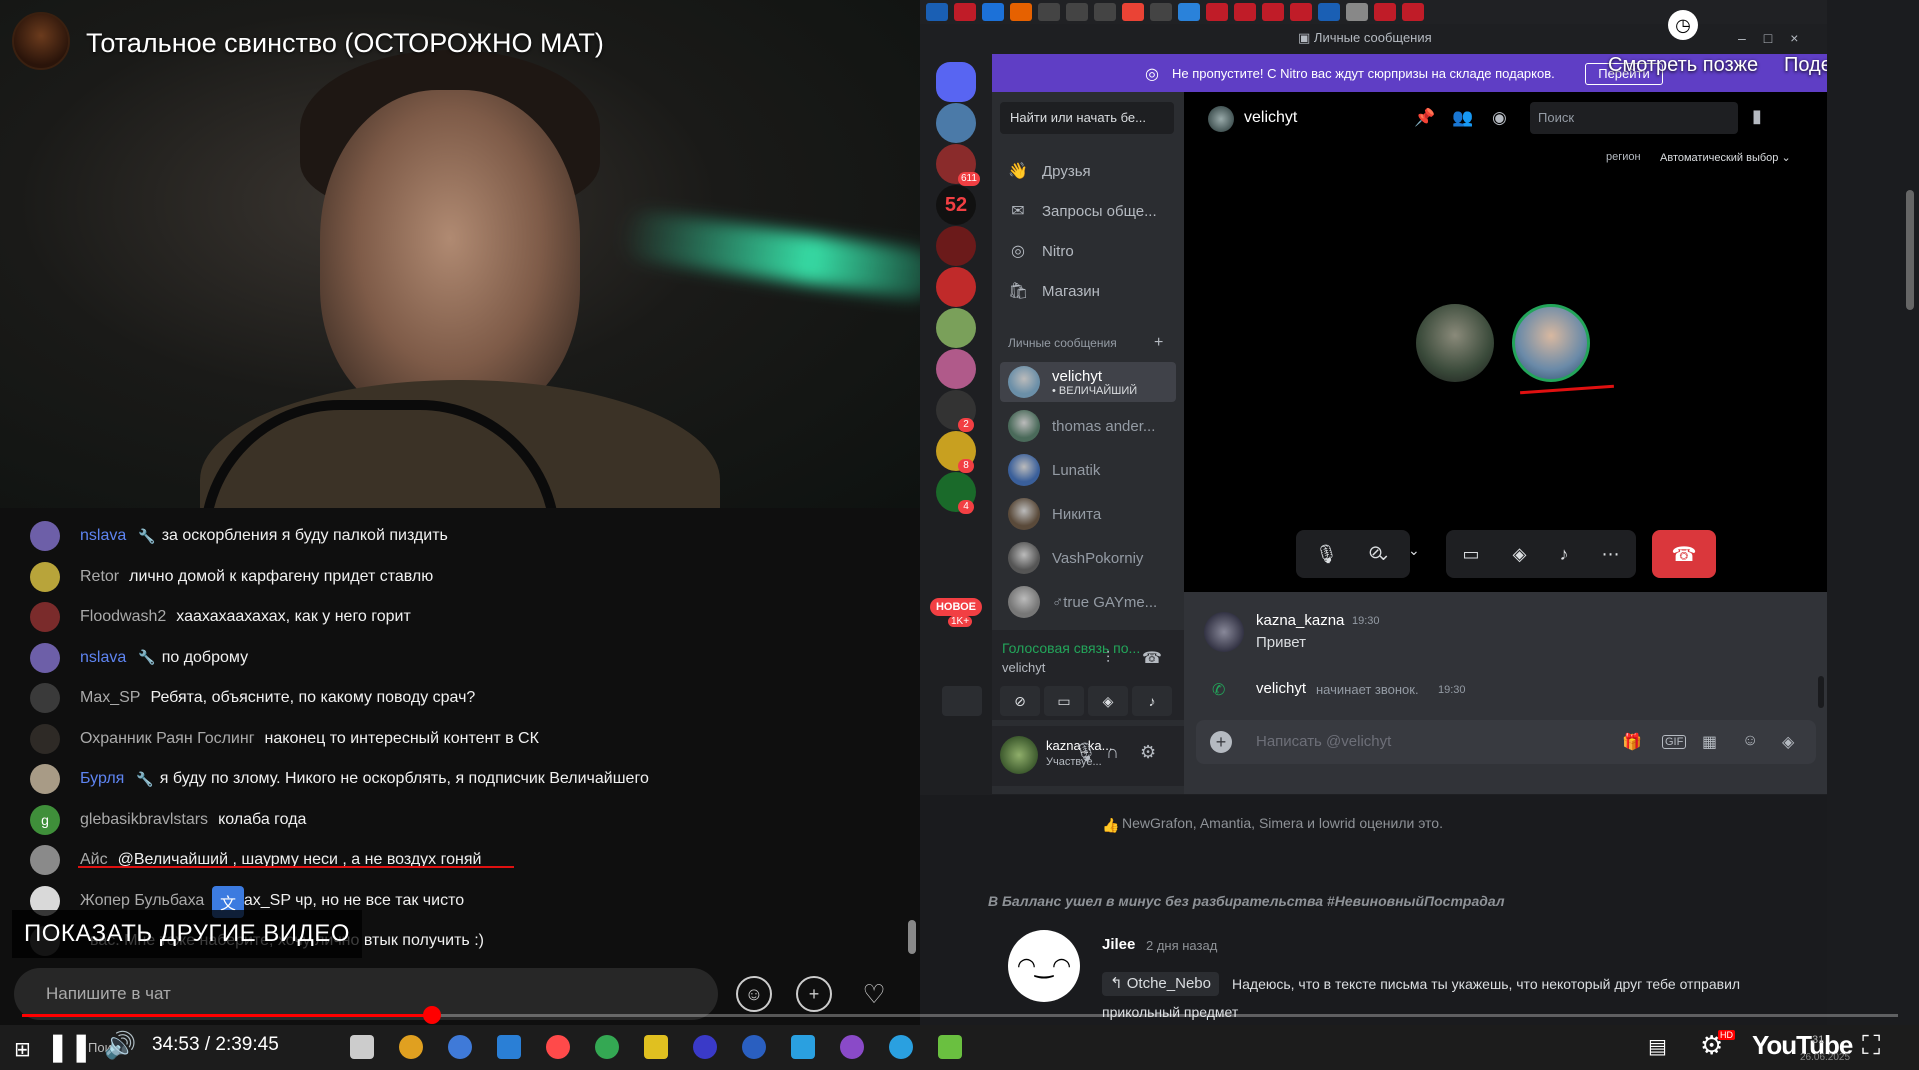 The width and height of the screenshot is (1919, 1070). What do you see at coordinates (1221, 119) in the screenshot?
I see `call-peer-avatar` at bounding box center [1221, 119].